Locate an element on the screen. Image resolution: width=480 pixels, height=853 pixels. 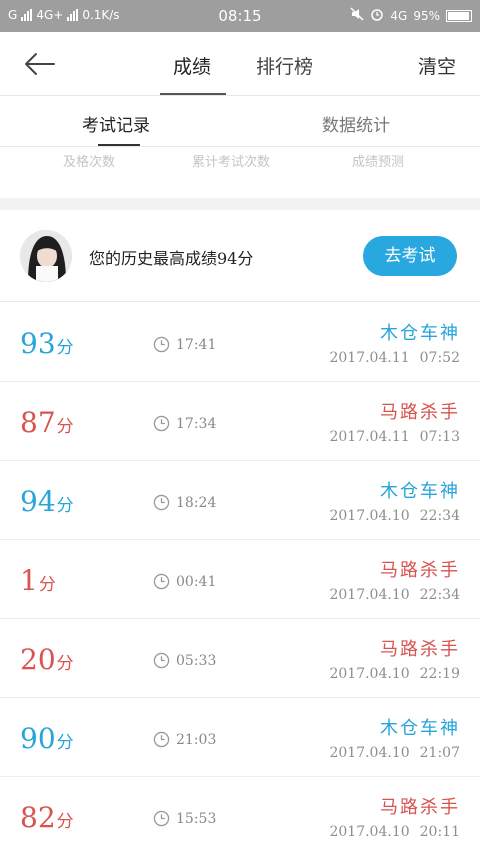
record-datetime: 2017.04.10 22:19 is located at coordinates (394, 674).